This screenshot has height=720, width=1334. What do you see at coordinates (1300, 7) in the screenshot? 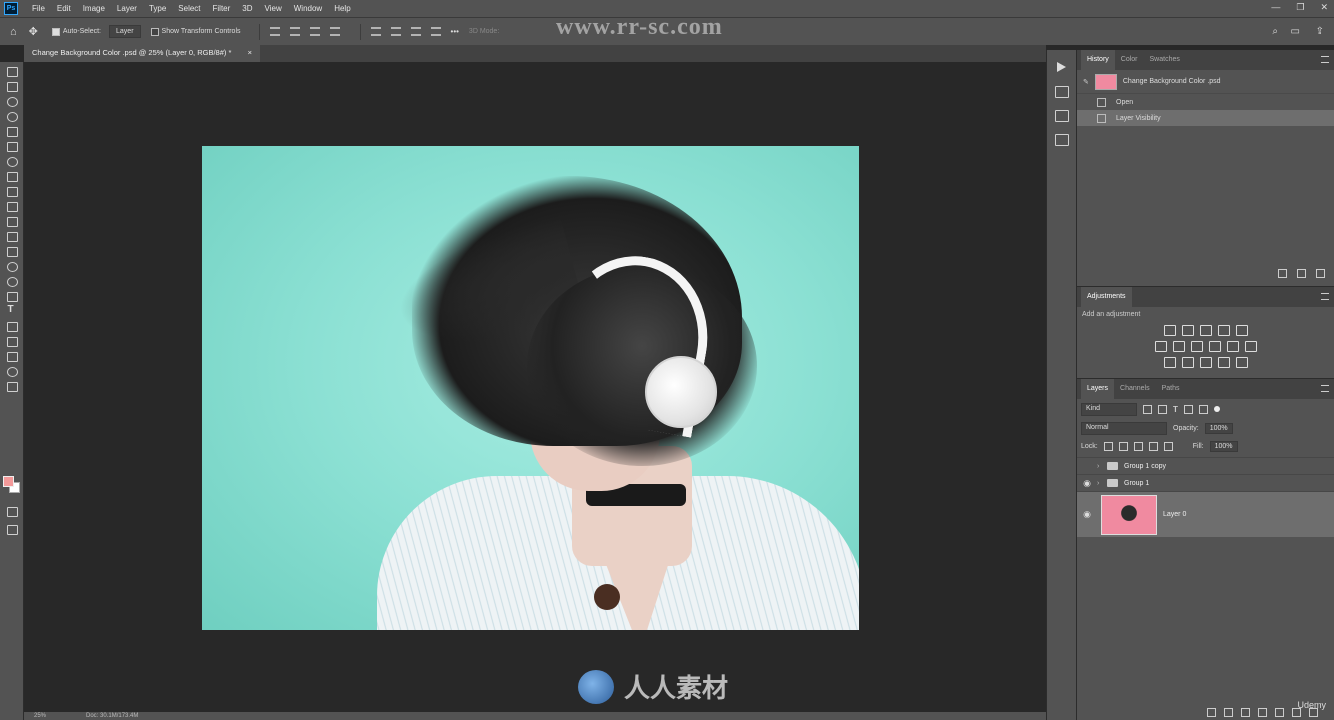
I see `restore-button: ❐` at bounding box center [1300, 7].